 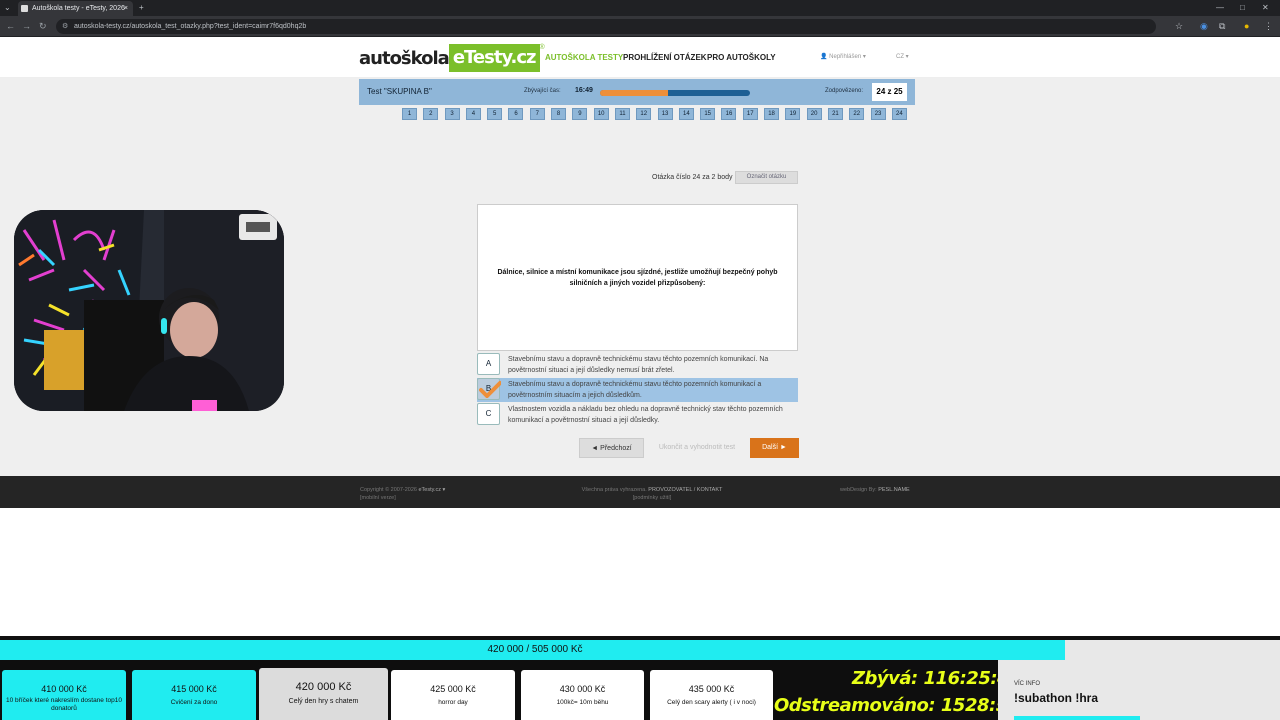 What do you see at coordinates (665, 57) in the screenshot?
I see `nav-prohlizeni-otazek: PROHLÍŽENÍ OTÁZEK` at bounding box center [665, 57].